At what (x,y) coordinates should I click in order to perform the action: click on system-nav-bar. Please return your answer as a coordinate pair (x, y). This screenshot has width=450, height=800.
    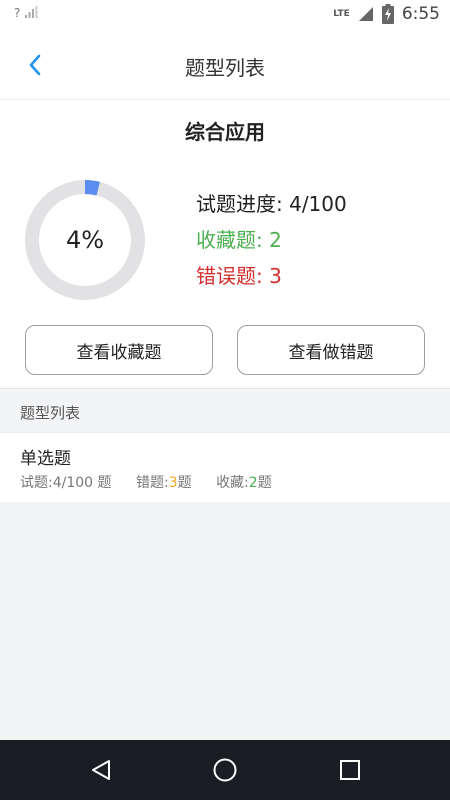
    Looking at the image, I should click on (225, 770).